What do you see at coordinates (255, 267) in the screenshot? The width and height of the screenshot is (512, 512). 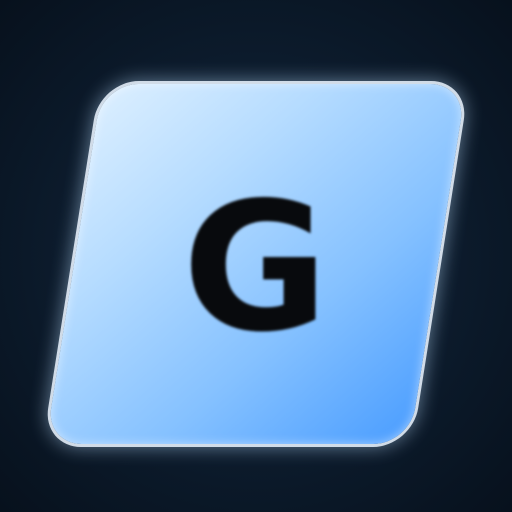 I see `app-icon-letter: G` at bounding box center [255, 267].